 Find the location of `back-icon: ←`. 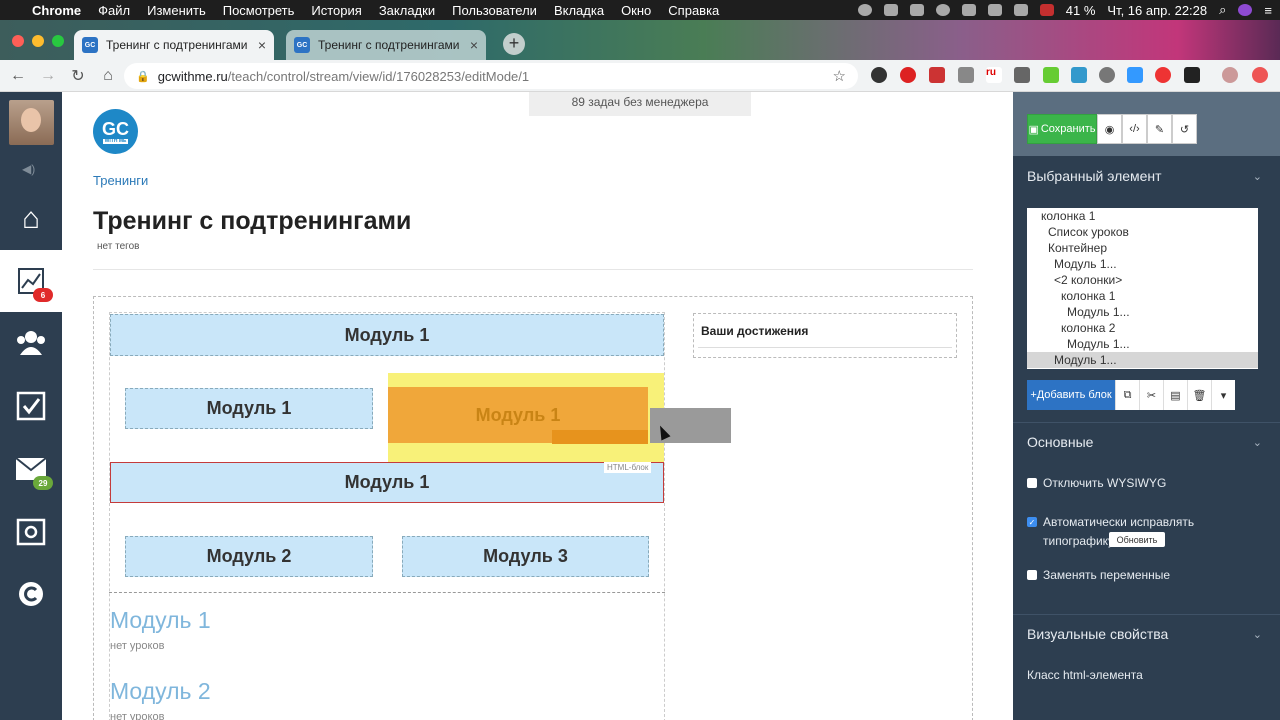

back-icon: ← is located at coordinates (18, 76).